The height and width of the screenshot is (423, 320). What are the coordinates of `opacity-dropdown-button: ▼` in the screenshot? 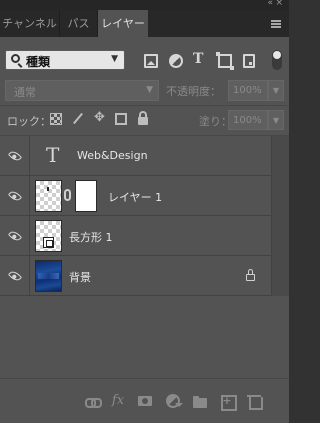 It's located at (276, 90).